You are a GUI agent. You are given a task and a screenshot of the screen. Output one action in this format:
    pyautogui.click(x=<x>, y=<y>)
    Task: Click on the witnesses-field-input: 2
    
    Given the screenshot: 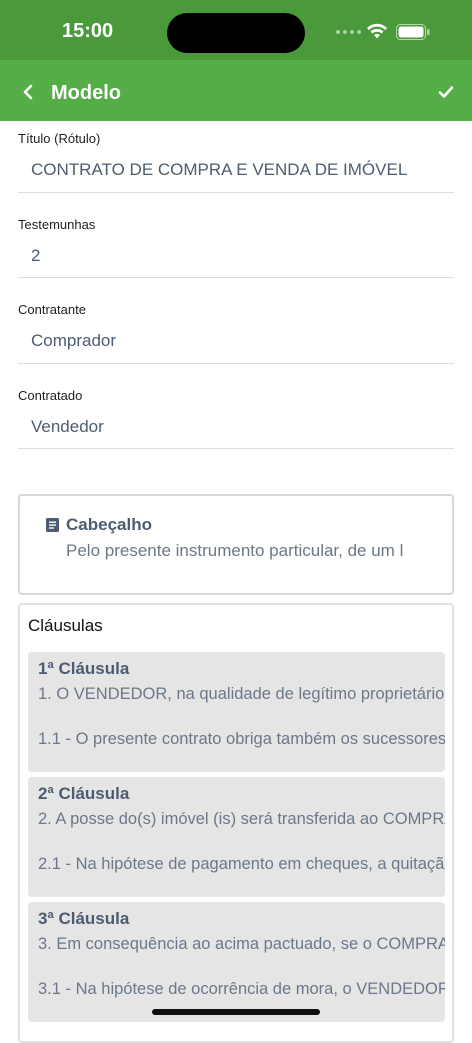 What is the action you would take?
    pyautogui.click(x=242, y=256)
    